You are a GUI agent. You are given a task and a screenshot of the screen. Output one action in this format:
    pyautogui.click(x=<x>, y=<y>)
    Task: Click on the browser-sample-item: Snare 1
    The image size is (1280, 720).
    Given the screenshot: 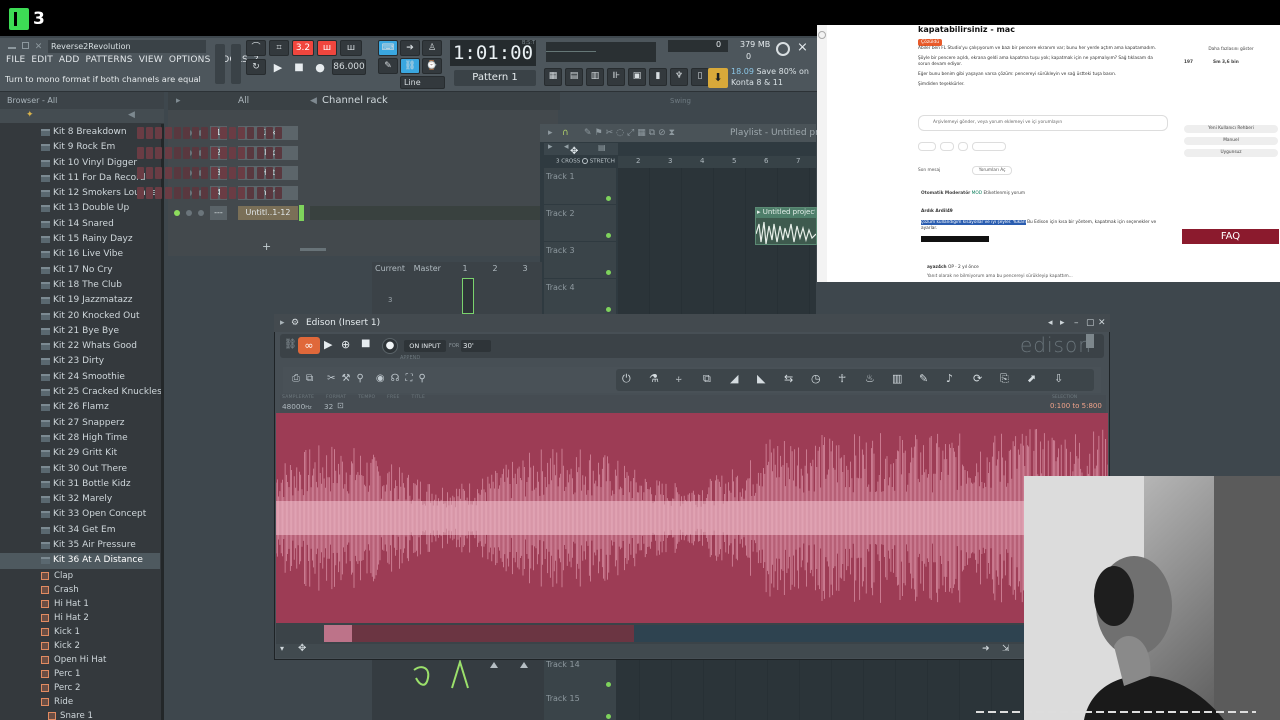 What is the action you would take?
    pyautogui.click(x=80, y=714)
    